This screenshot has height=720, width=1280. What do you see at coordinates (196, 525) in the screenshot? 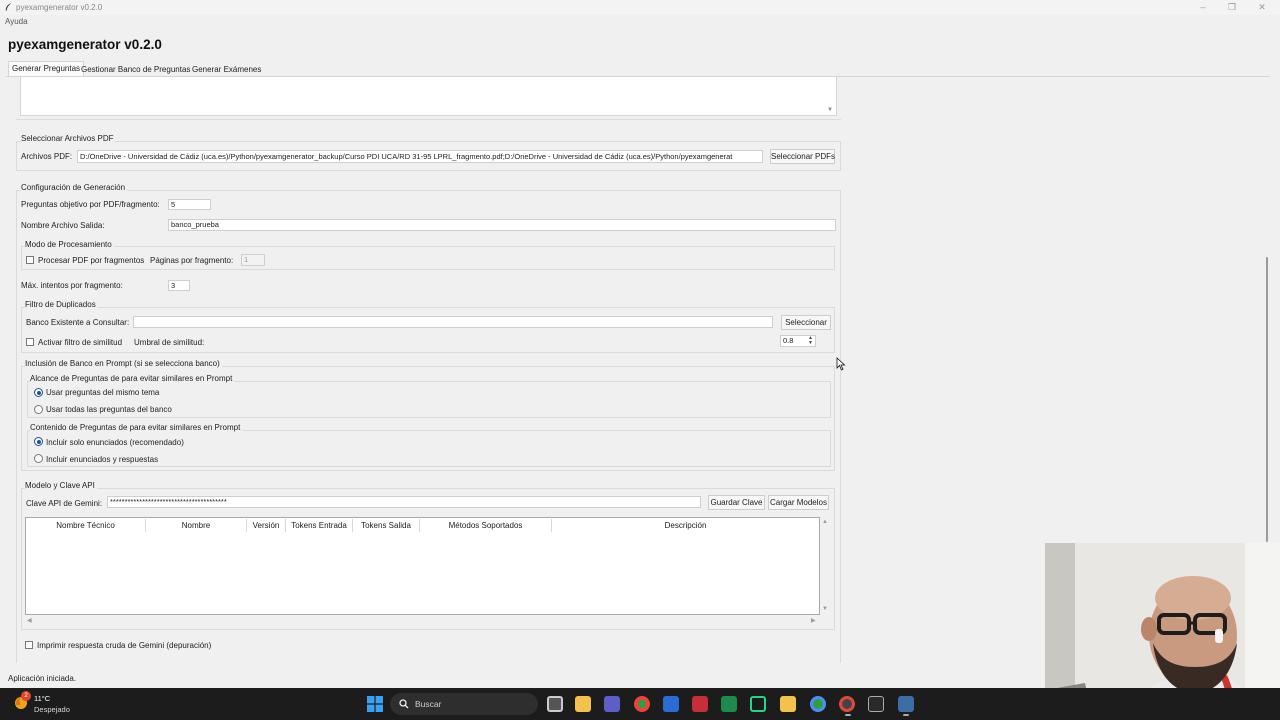
I see `column-header: Nombre` at bounding box center [196, 525].